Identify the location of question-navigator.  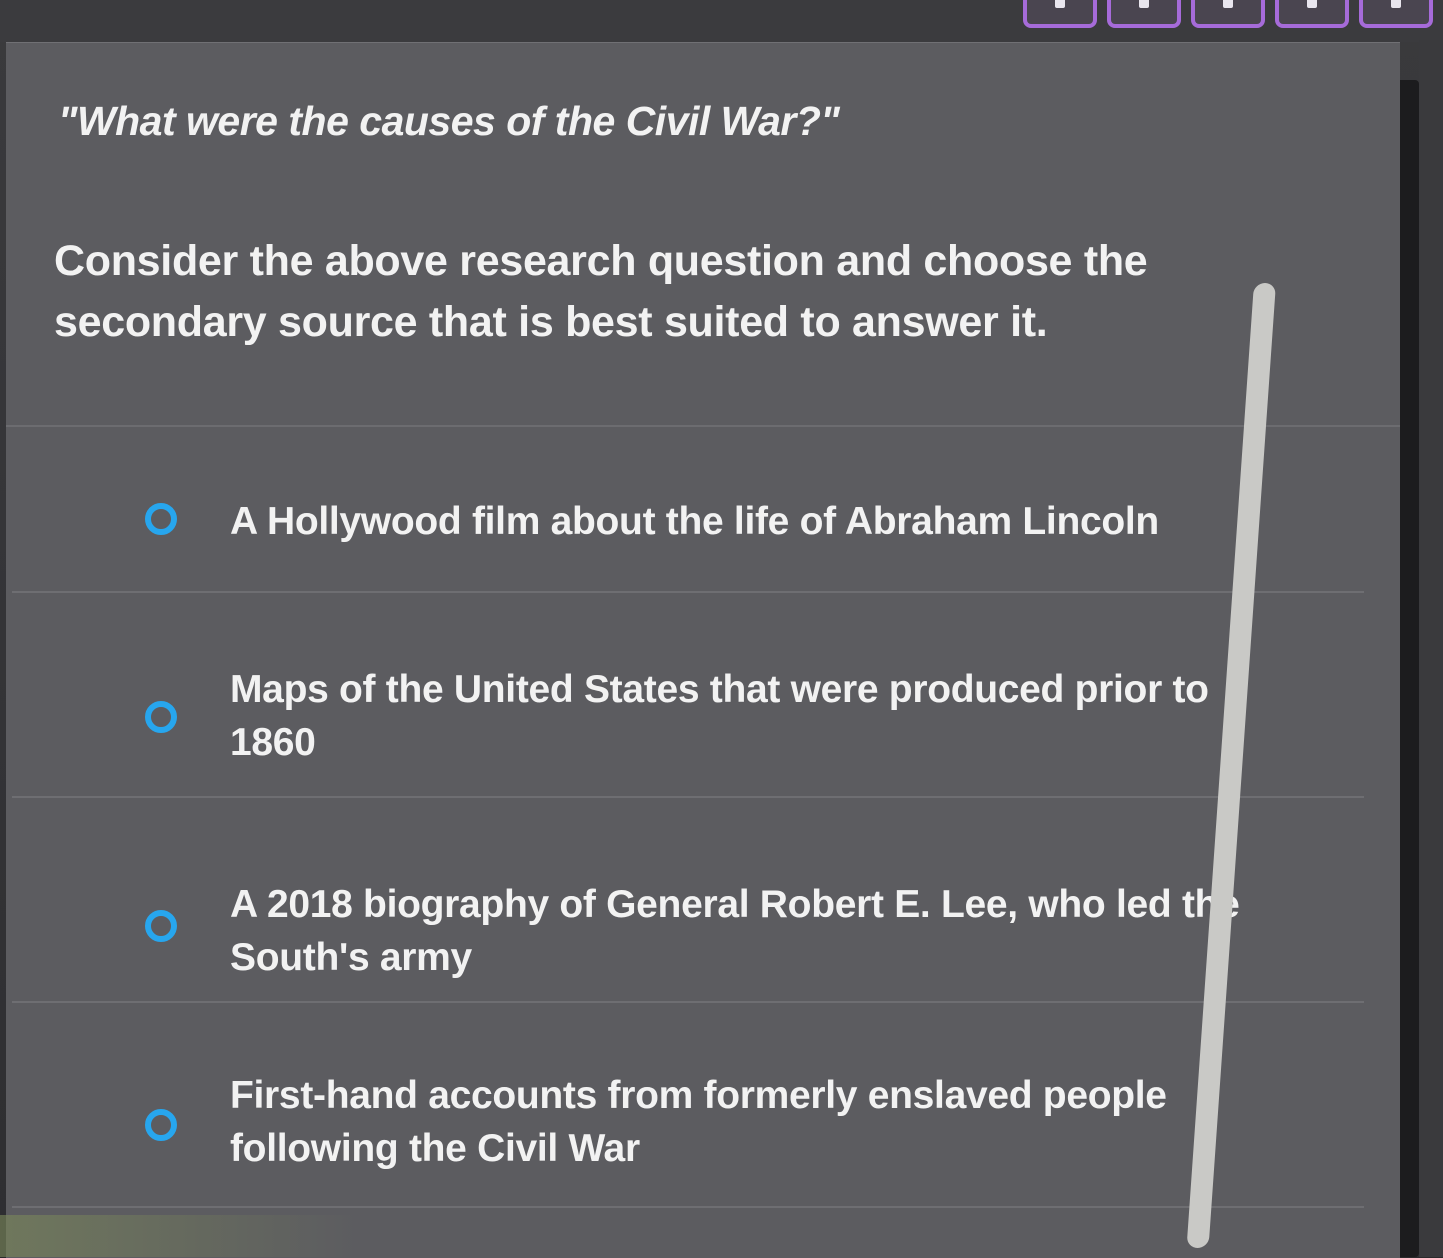
(1228, 14).